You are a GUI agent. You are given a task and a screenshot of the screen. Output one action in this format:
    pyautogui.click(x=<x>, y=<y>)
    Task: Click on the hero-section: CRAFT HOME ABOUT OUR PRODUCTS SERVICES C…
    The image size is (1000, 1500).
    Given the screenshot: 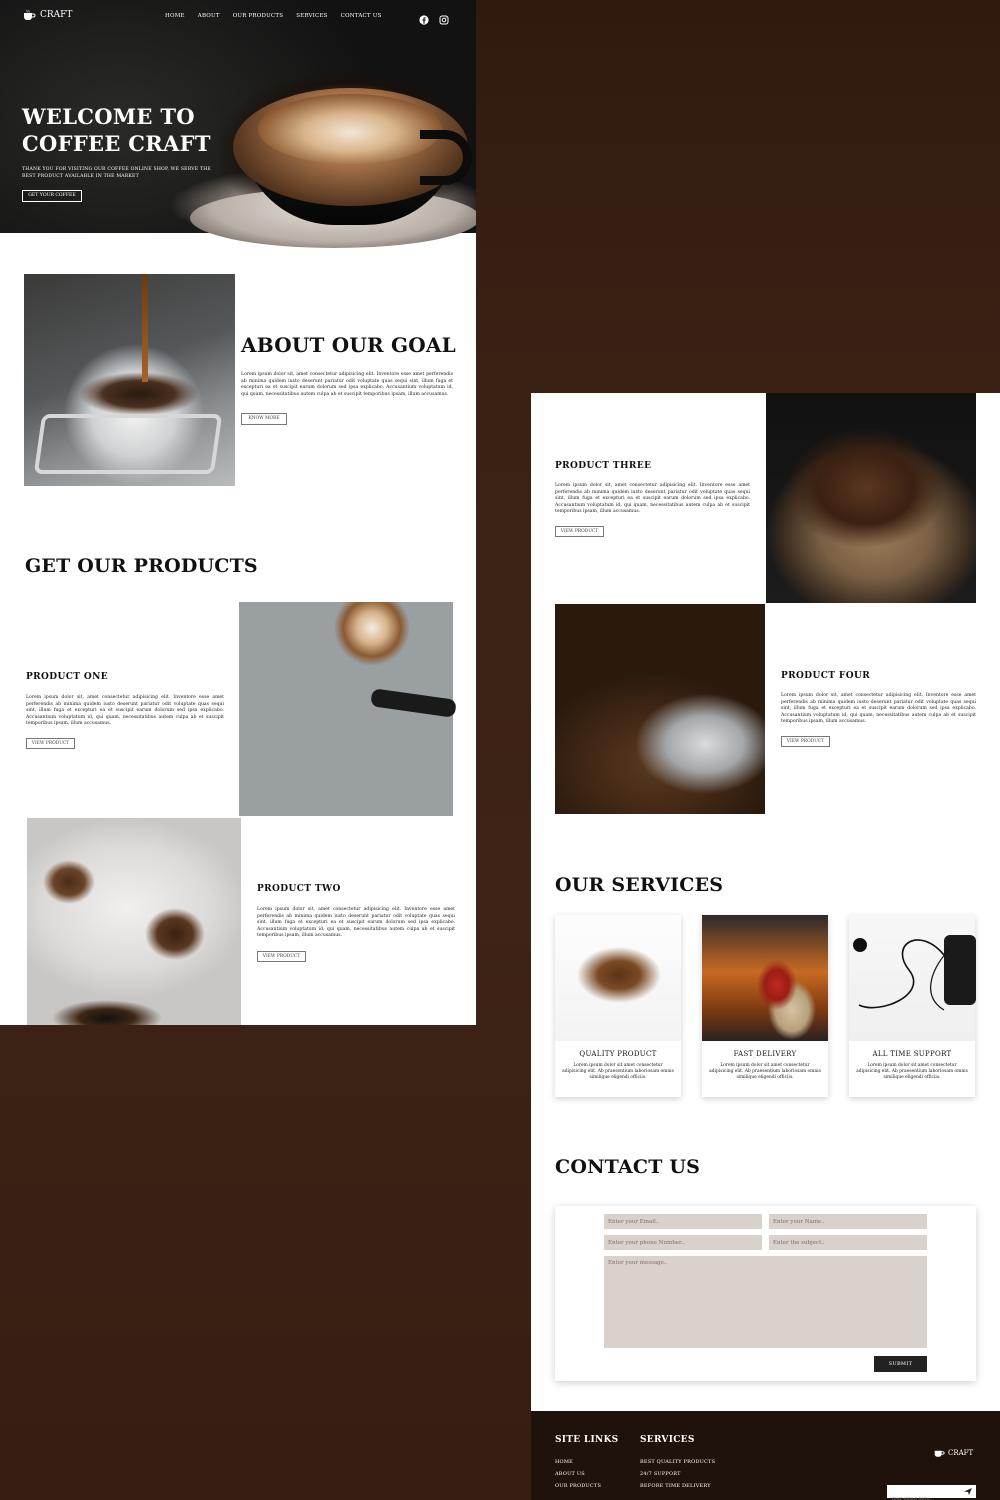 What is the action you would take?
    pyautogui.click(x=238, y=124)
    